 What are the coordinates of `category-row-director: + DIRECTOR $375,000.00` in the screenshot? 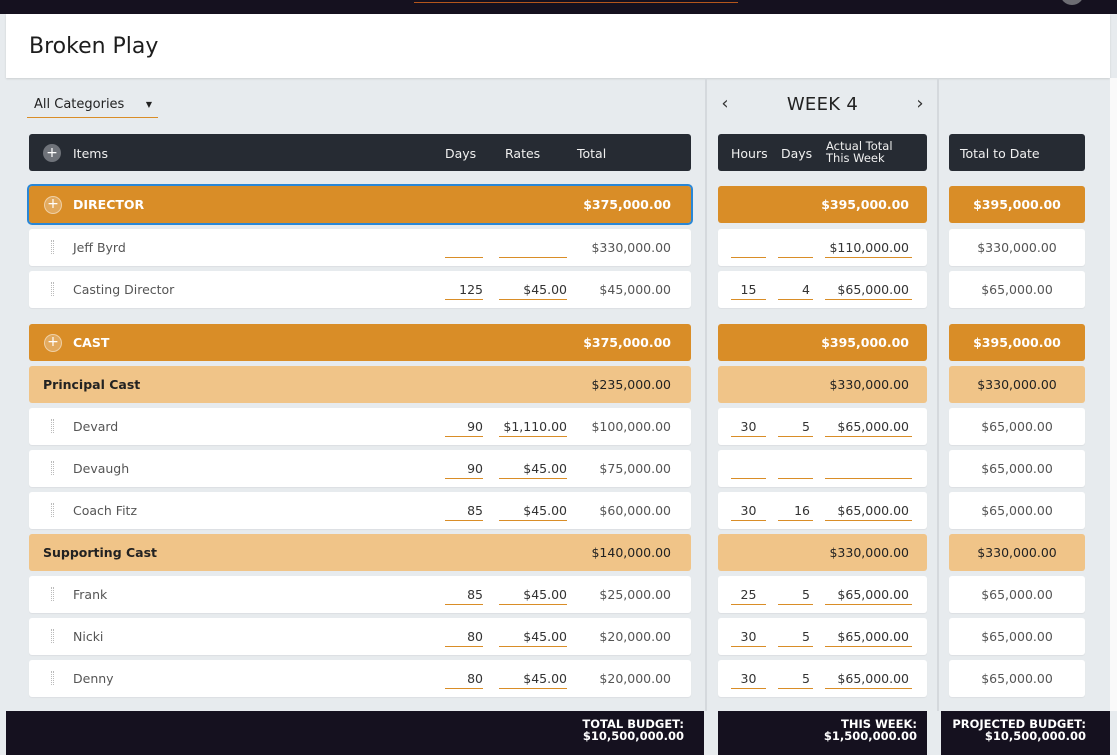 It's located at (360, 204).